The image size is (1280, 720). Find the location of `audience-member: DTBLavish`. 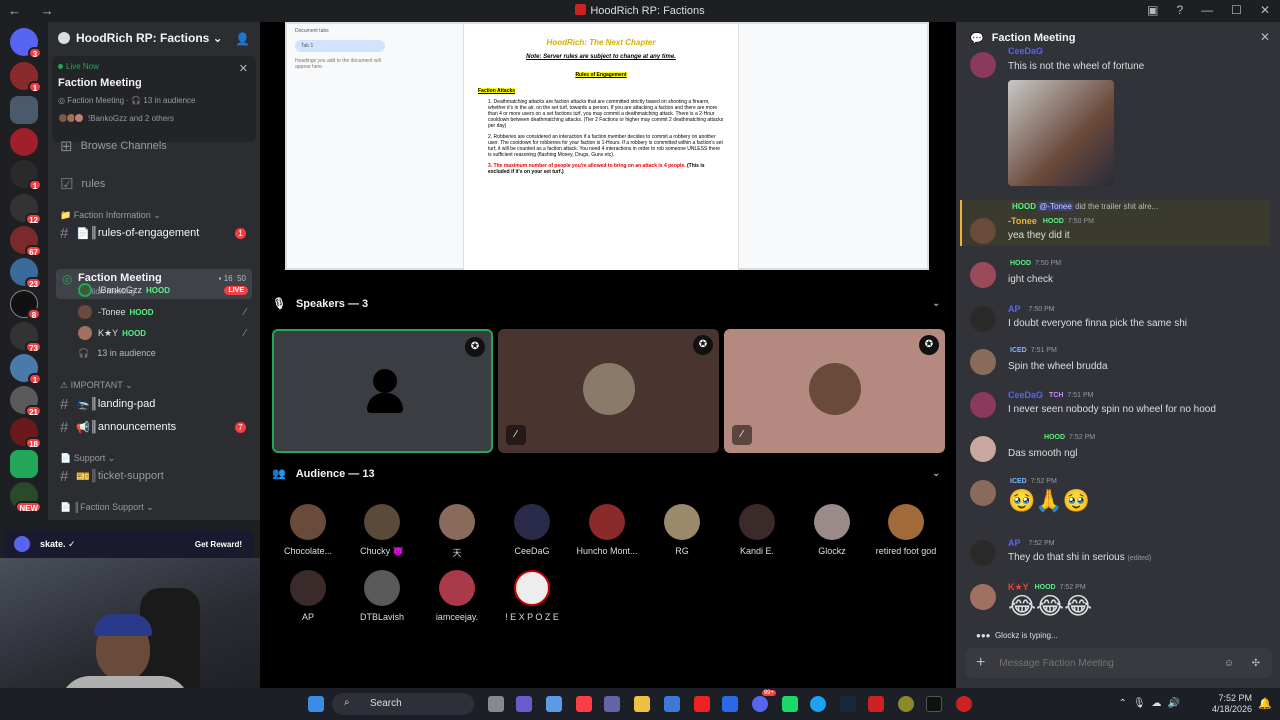

audience-member: DTBLavish is located at coordinates (382, 596).